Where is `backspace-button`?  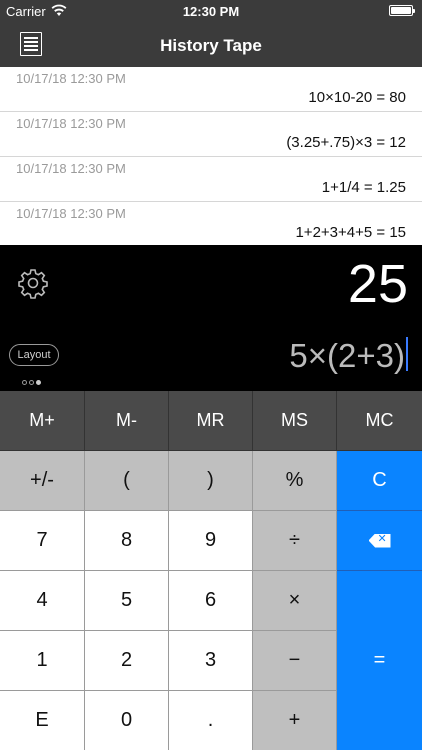
backspace-button is located at coordinates (379, 541).